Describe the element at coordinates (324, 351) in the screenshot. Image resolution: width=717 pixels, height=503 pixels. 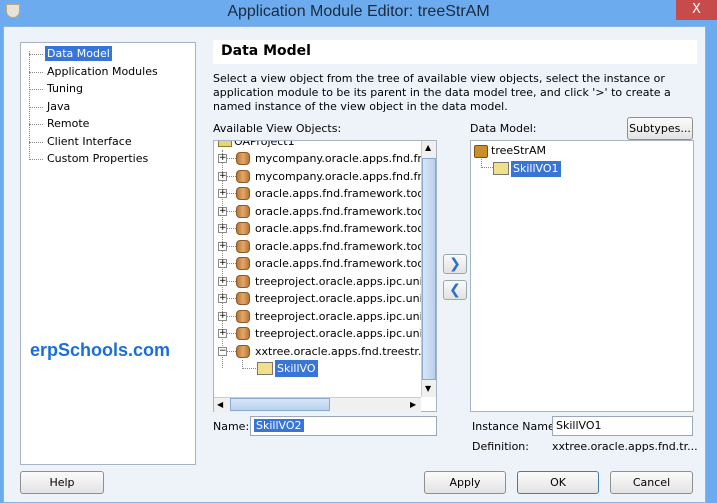
I see `tree-item: − xxtree.oracle.apps.fnd.treestr.se` at that location.